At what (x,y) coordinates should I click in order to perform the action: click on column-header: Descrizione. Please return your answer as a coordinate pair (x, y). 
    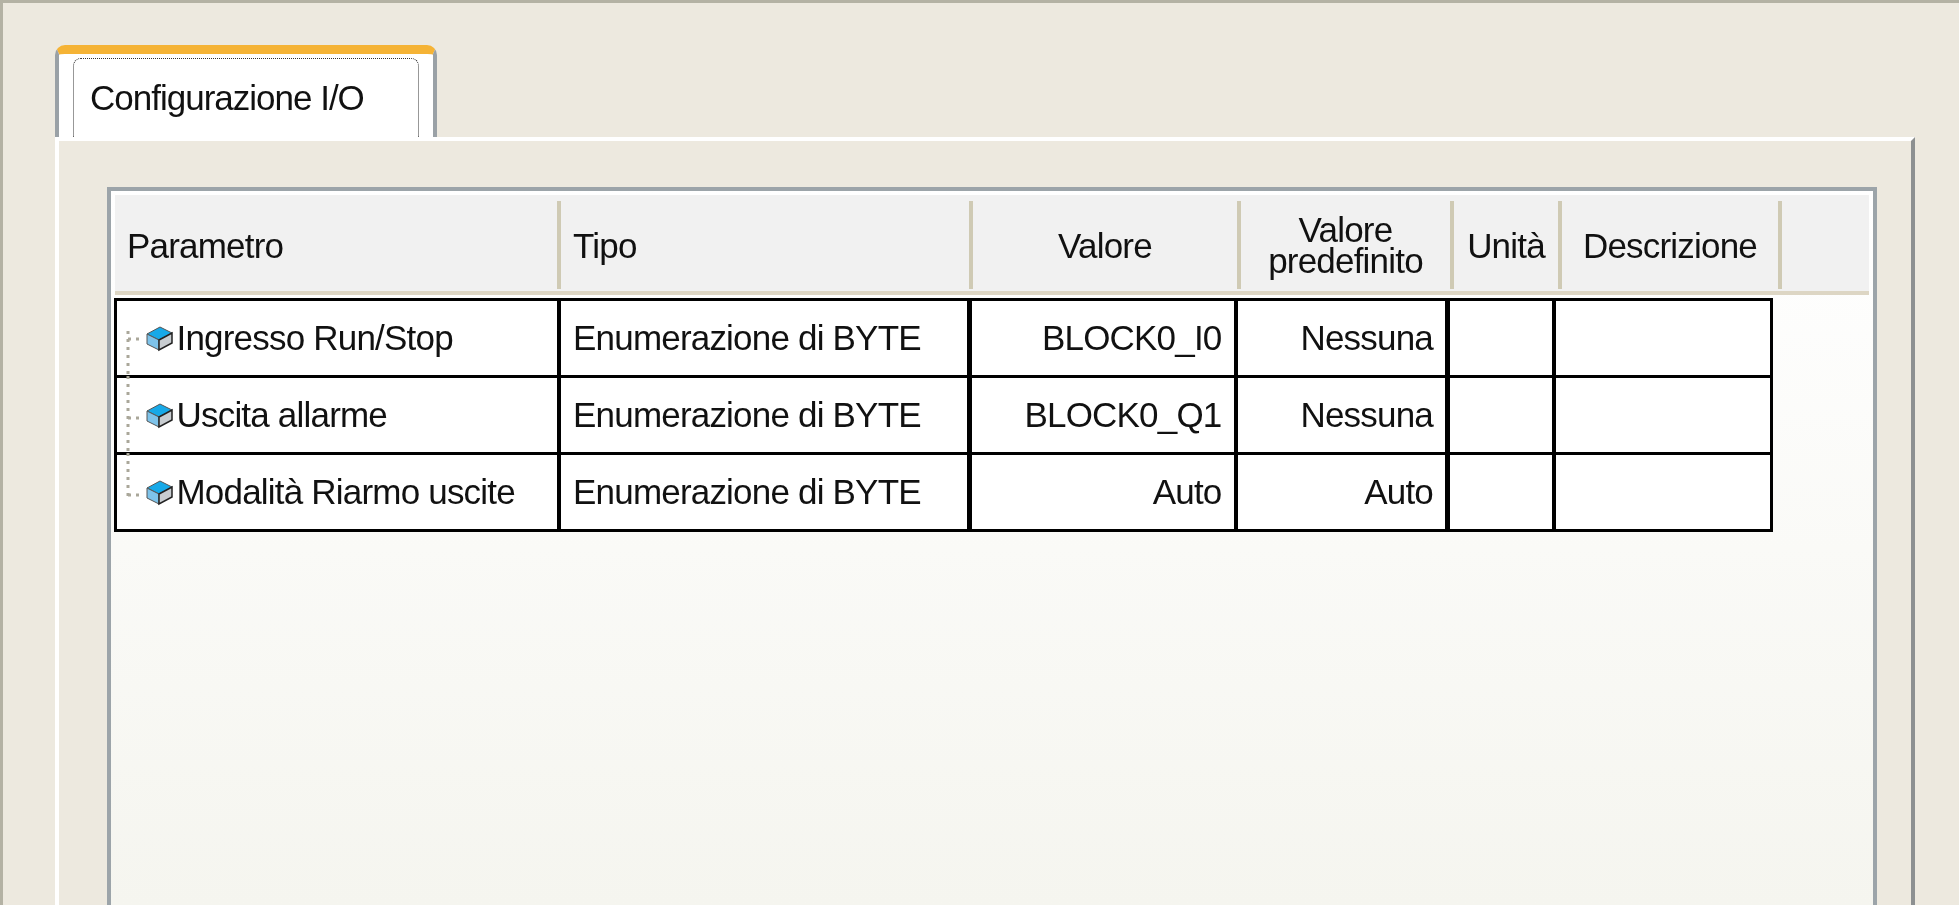
    Looking at the image, I should click on (1672, 245).